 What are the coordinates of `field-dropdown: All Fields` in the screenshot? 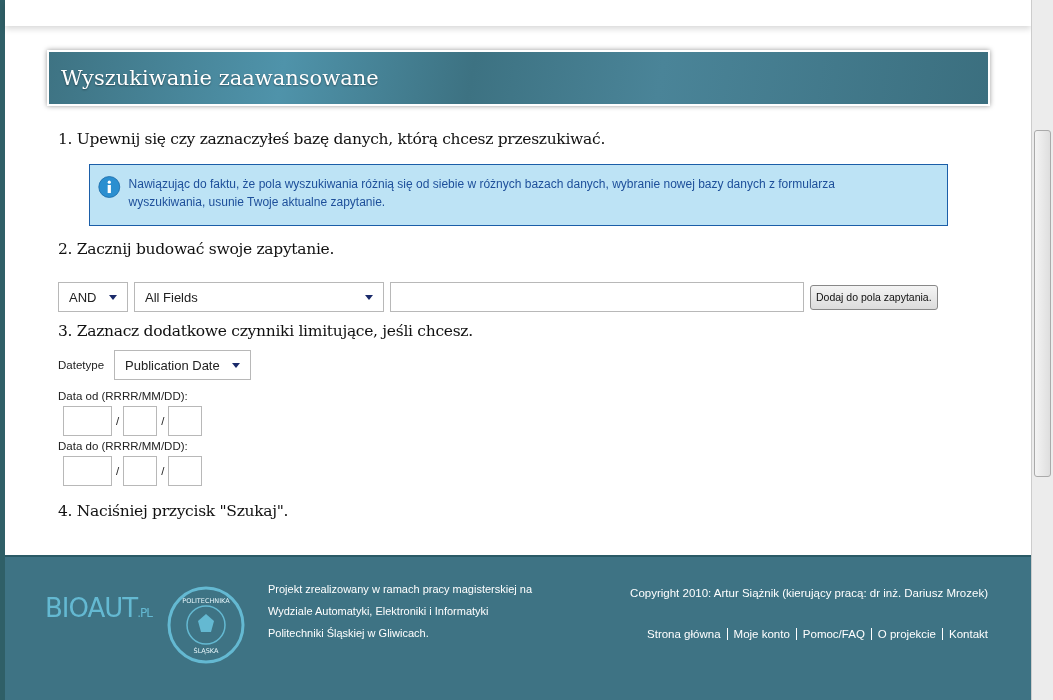 It's located at (259, 297).